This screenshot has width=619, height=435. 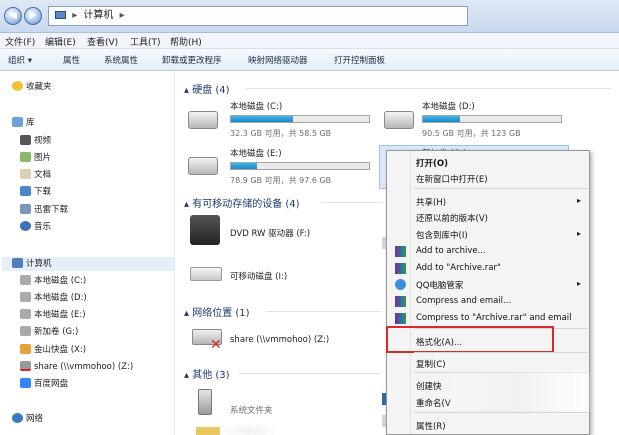 What do you see at coordinates (35, 192) in the screenshot?
I see `nav-downloads: 下载` at bounding box center [35, 192].